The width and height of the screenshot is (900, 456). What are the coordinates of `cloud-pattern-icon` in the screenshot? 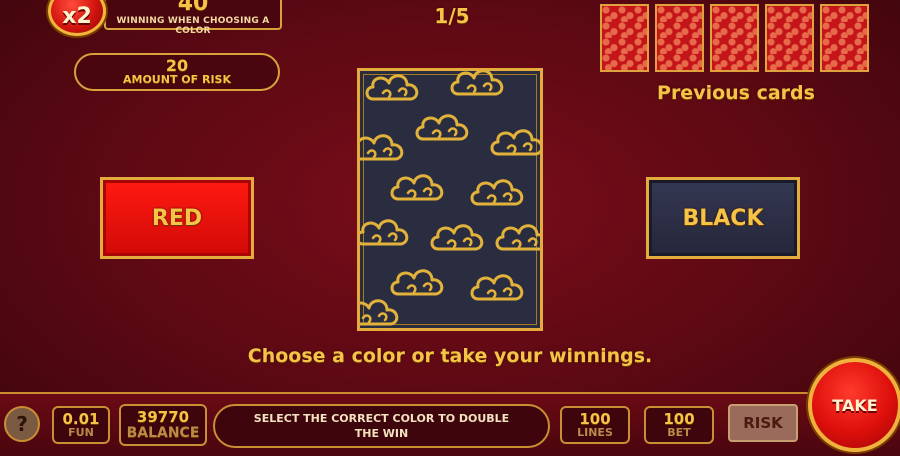 It's located at (450, 198).